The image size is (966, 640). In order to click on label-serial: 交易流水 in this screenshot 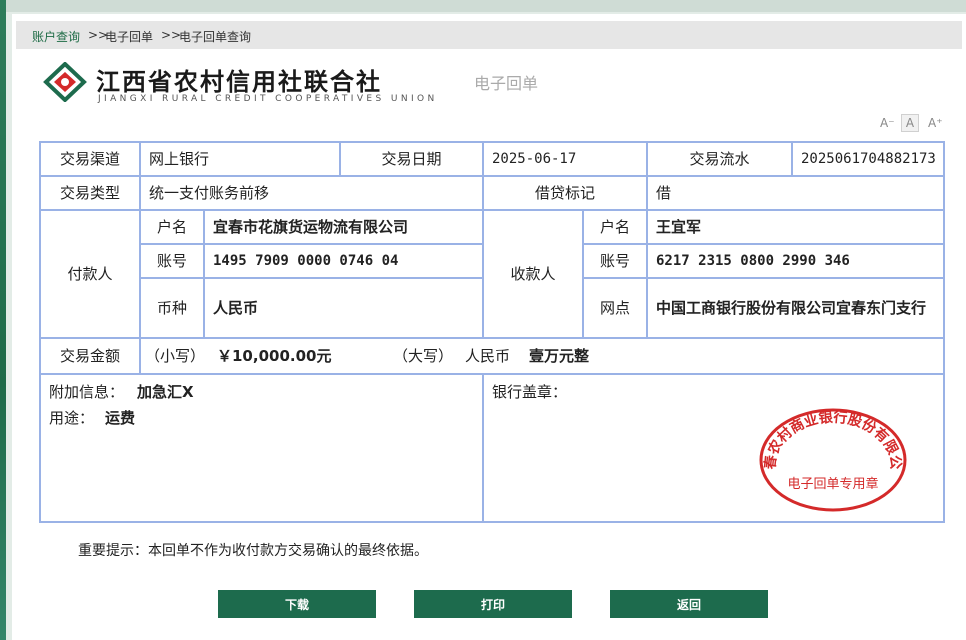, I will do `click(720, 160)`.